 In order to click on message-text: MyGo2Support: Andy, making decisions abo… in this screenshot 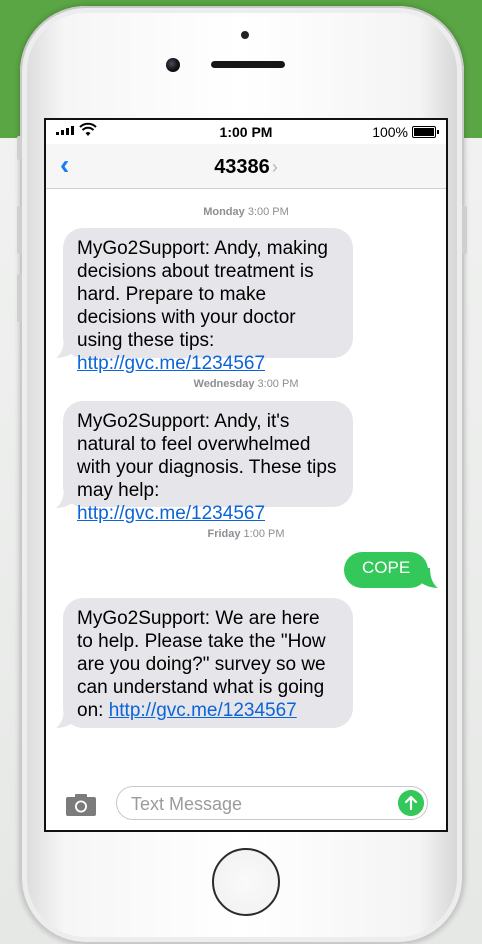, I will do `click(202, 294)`.